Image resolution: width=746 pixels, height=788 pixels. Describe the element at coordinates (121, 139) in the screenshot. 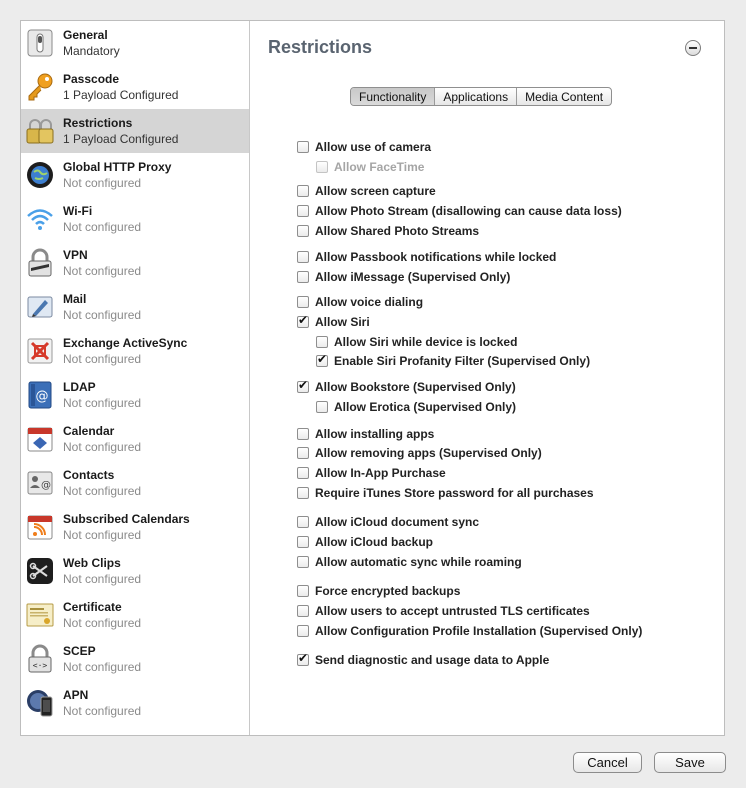

I see `sidebar-item-status: 1 Payload Configured` at that location.